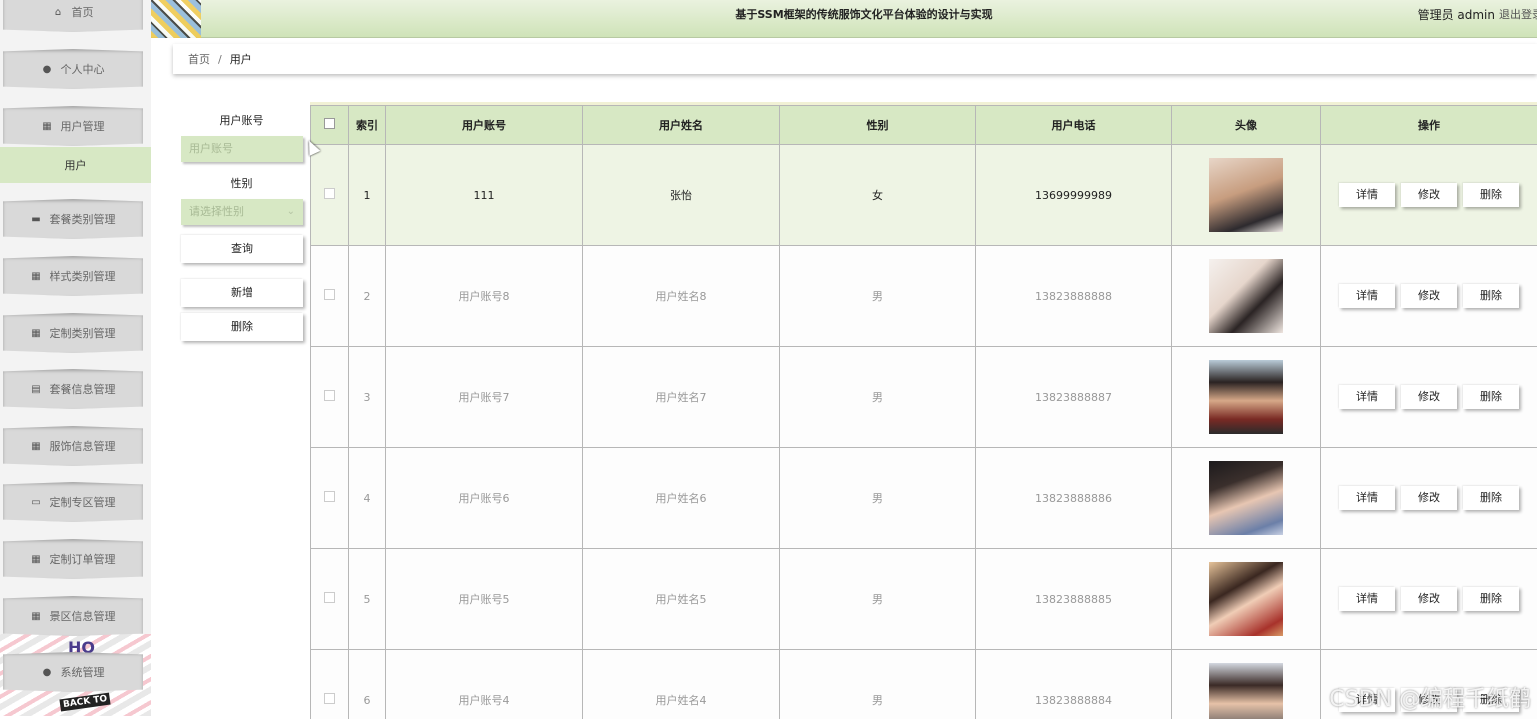 The width and height of the screenshot is (1537, 719). What do you see at coordinates (878, 125) in the screenshot?
I see `column-header: 性别` at bounding box center [878, 125].